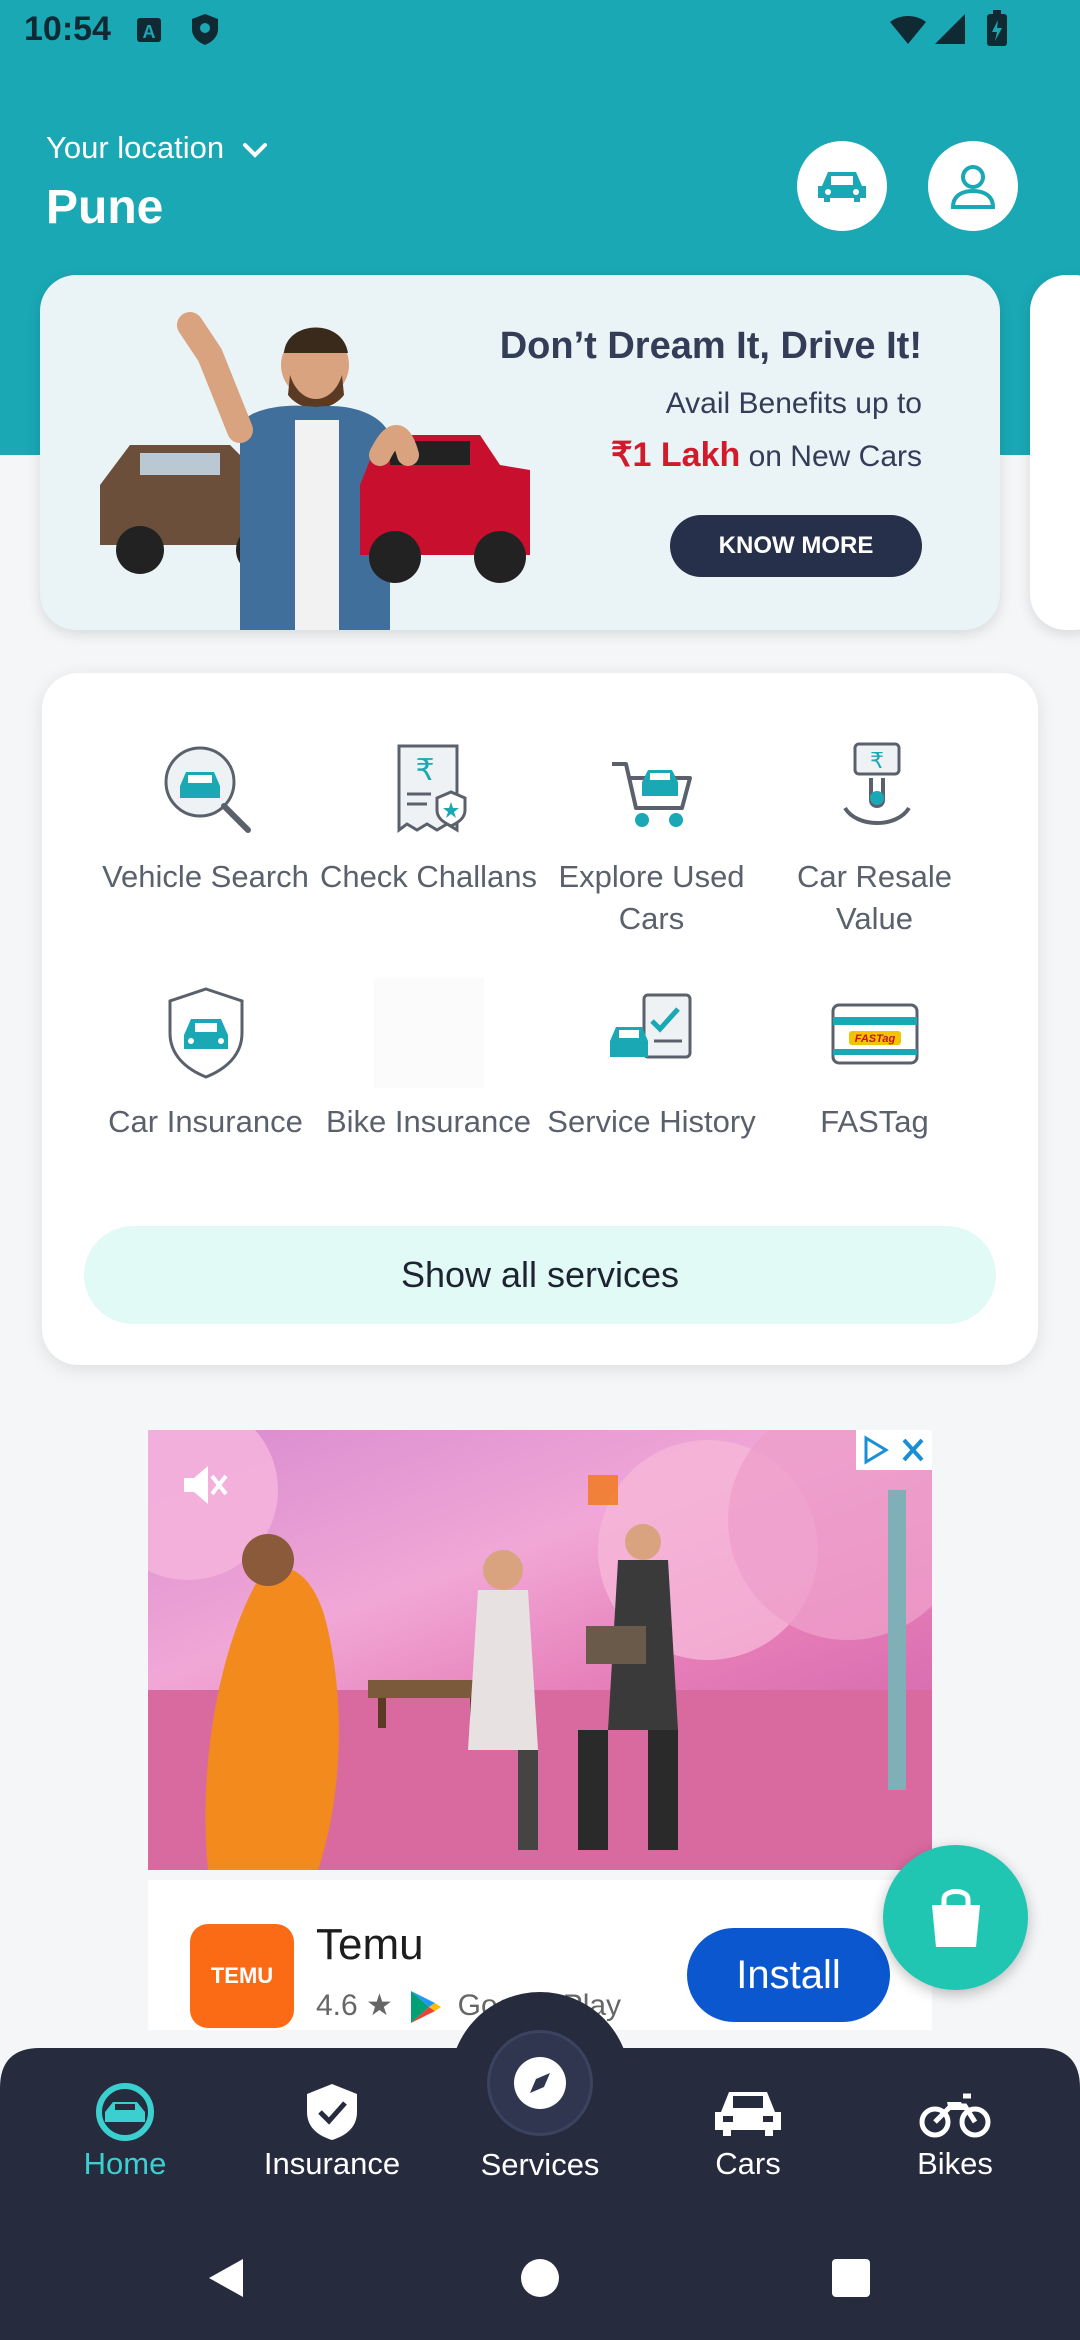 This screenshot has height=2340, width=1080. What do you see at coordinates (874, 1121) in the screenshot?
I see `service-label: FASTag` at bounding box center [874, 1121].